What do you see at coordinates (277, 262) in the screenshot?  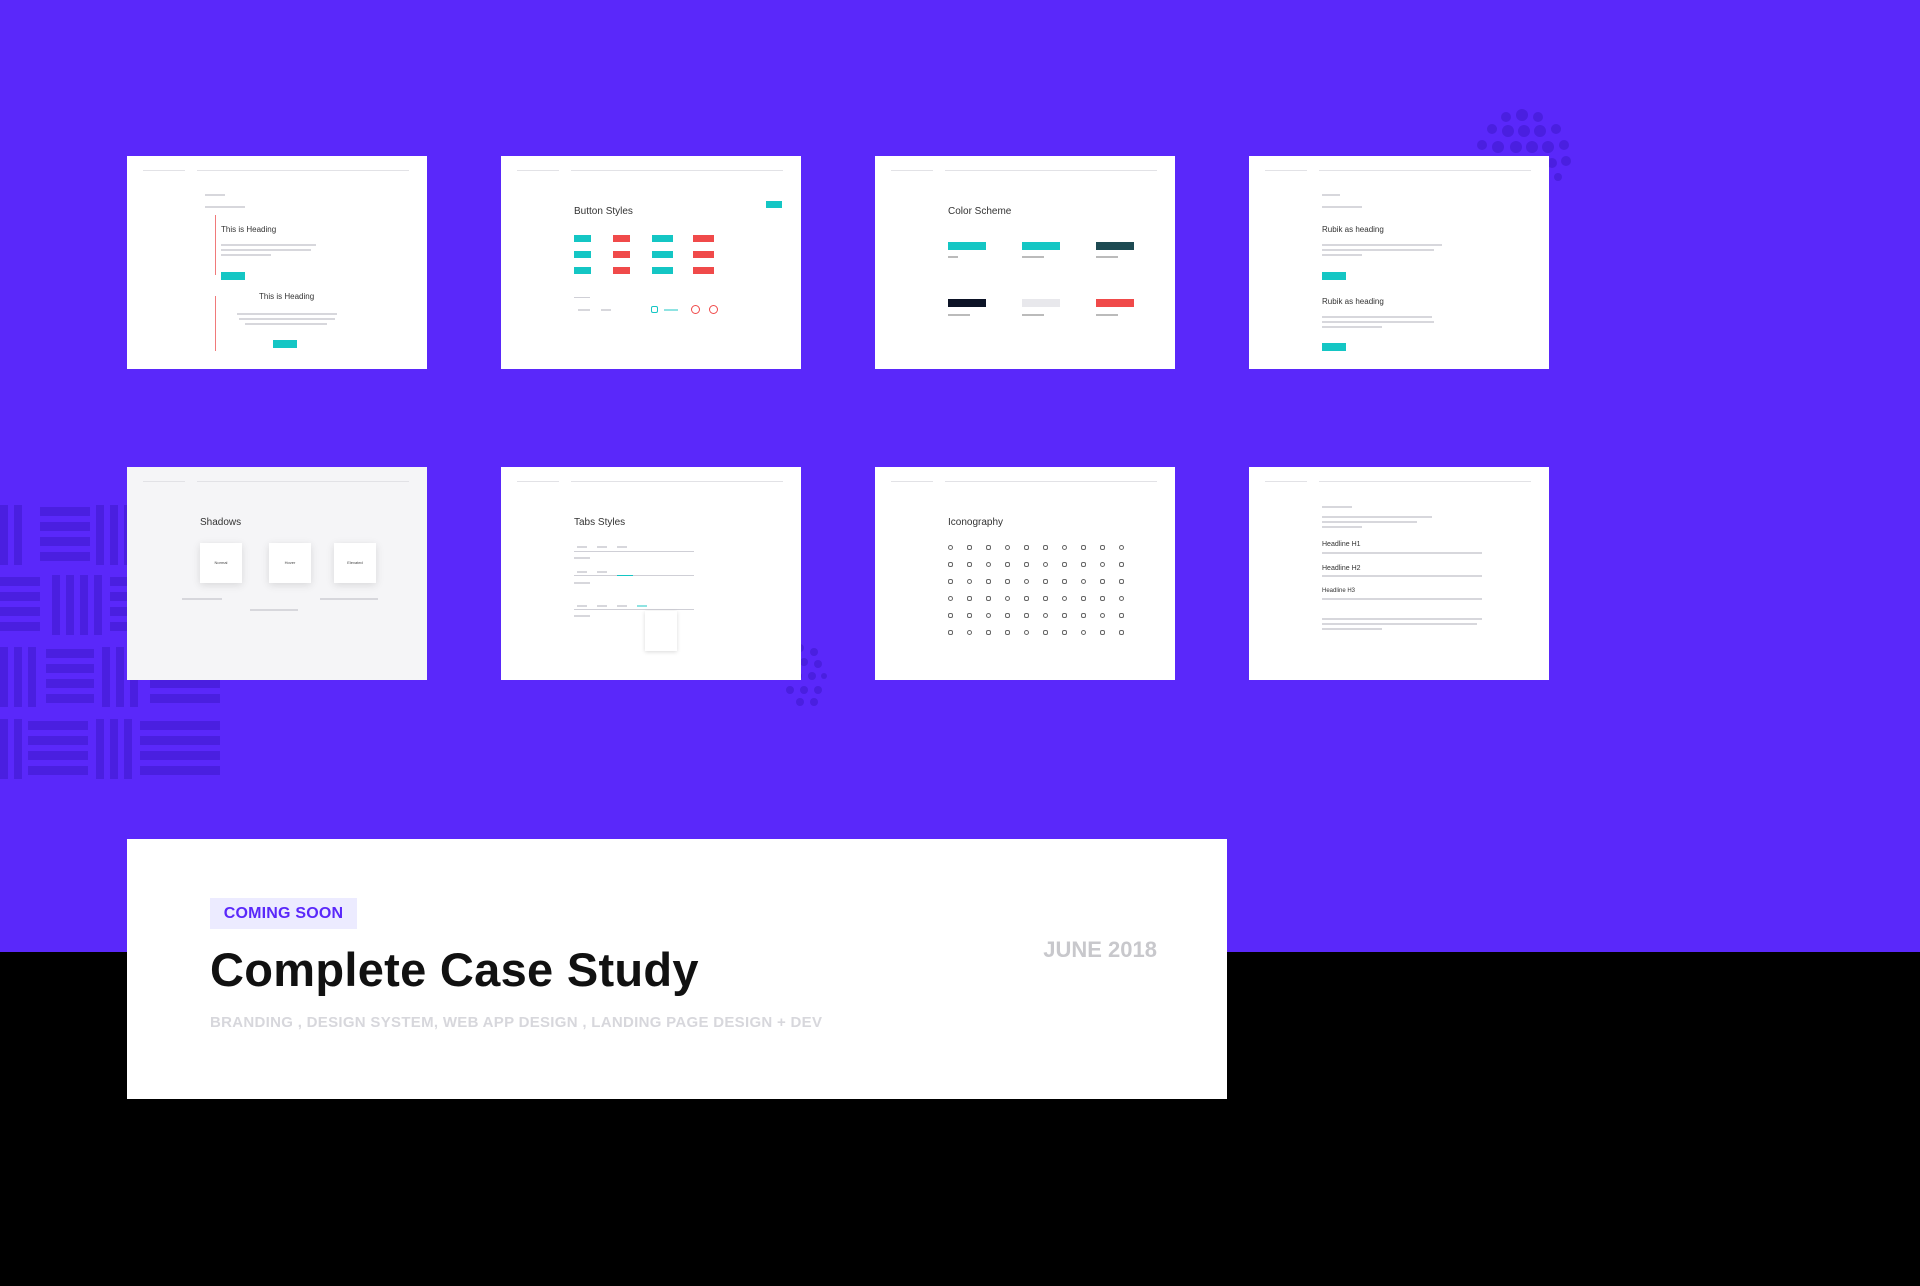 I see `card-blocks: This is Heading This is Heading` at bounding box center [277, 262].